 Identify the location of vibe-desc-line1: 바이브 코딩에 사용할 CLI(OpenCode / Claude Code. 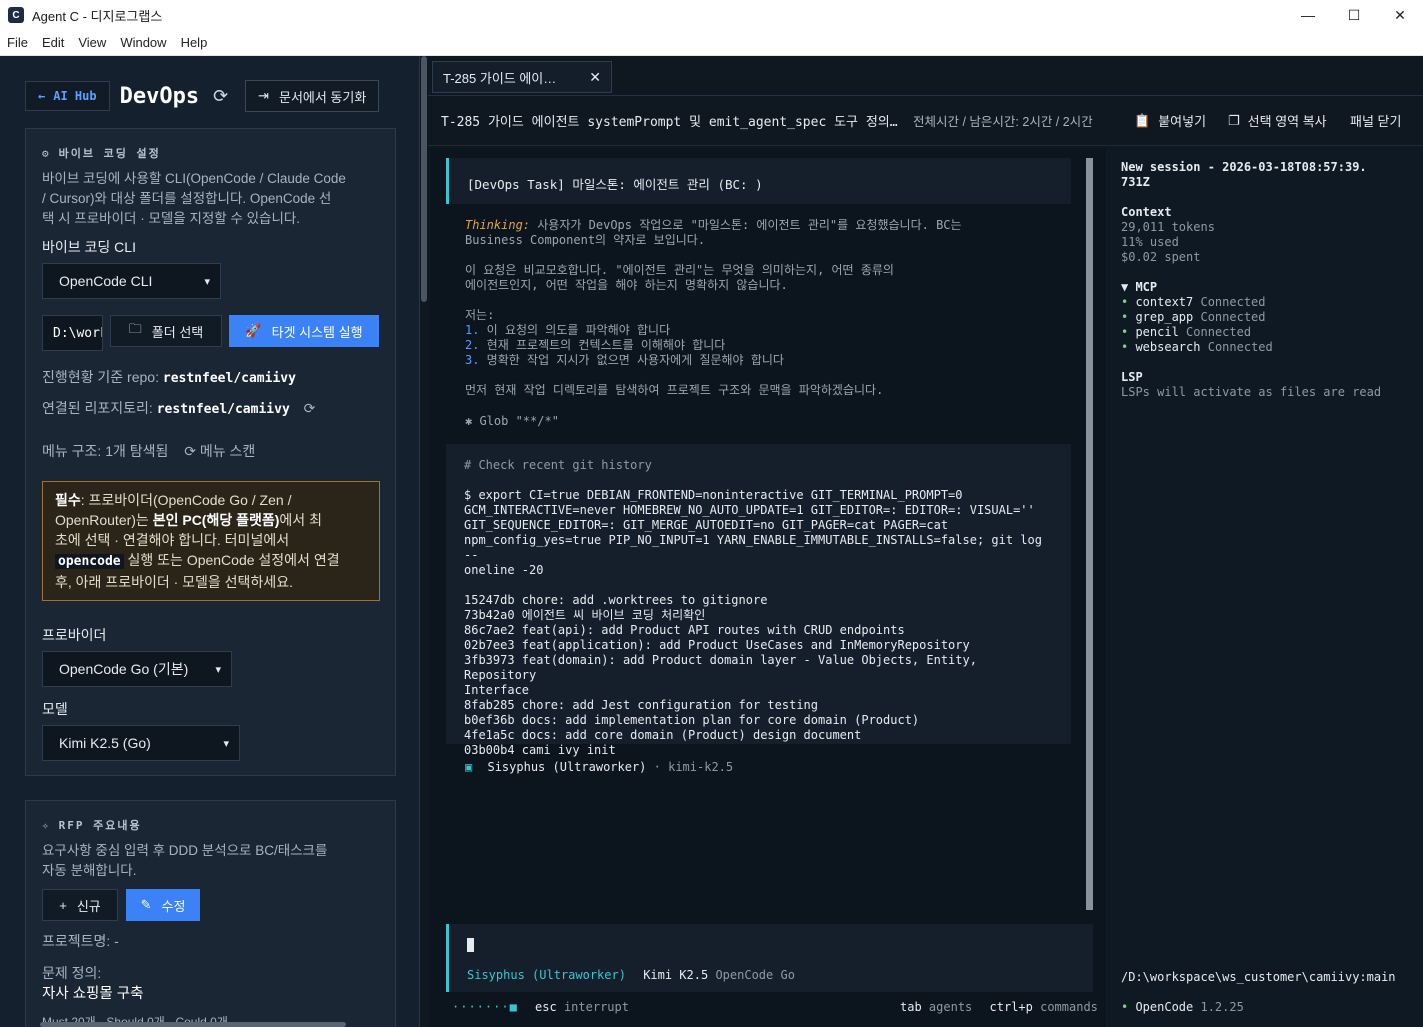
(194, 178).